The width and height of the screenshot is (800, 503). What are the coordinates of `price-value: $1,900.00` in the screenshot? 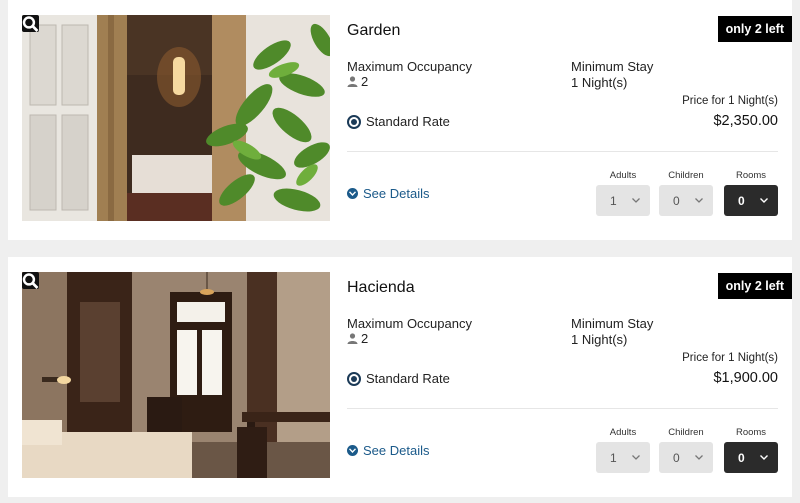 It's located at (745, 378).